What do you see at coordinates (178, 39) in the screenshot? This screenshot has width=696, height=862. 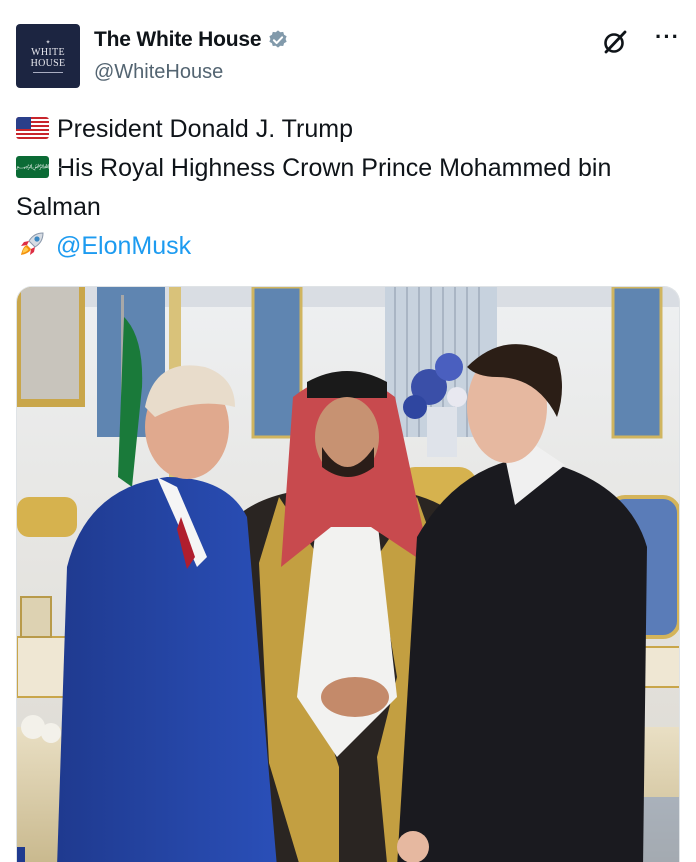 I see `account-name-label: The White House` at bounding box center [178, 39].